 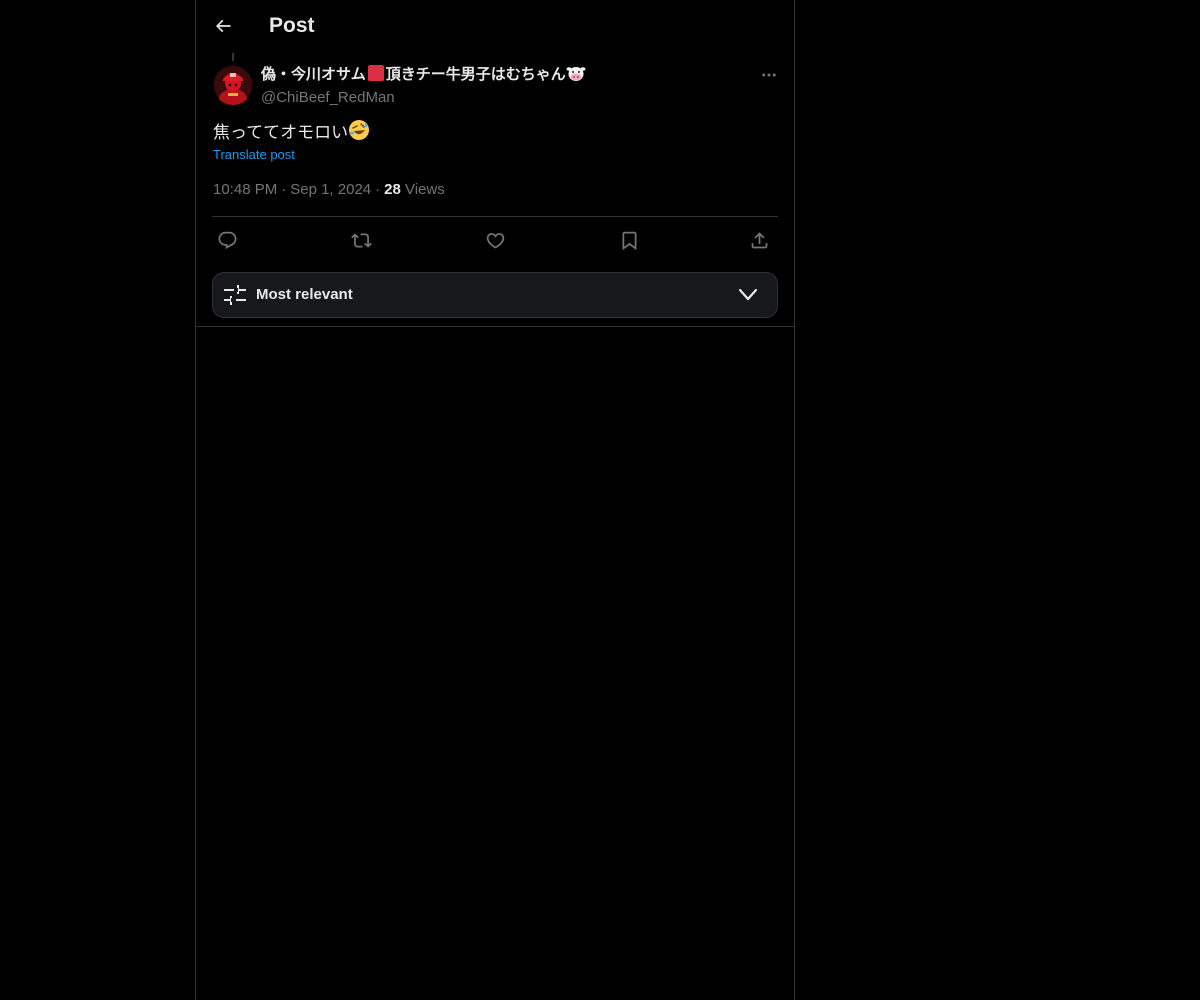 I want to click on post-text-content: 焦っててオモロい, so click(x=281, y=132).